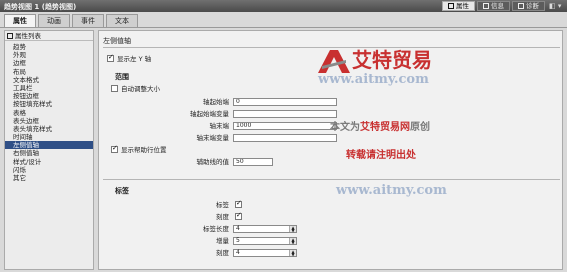 The image size is (567, 272). Describe the element at coordinates (49, 72) in the screenshot. I see `list-item-layout: 布局` at that location.